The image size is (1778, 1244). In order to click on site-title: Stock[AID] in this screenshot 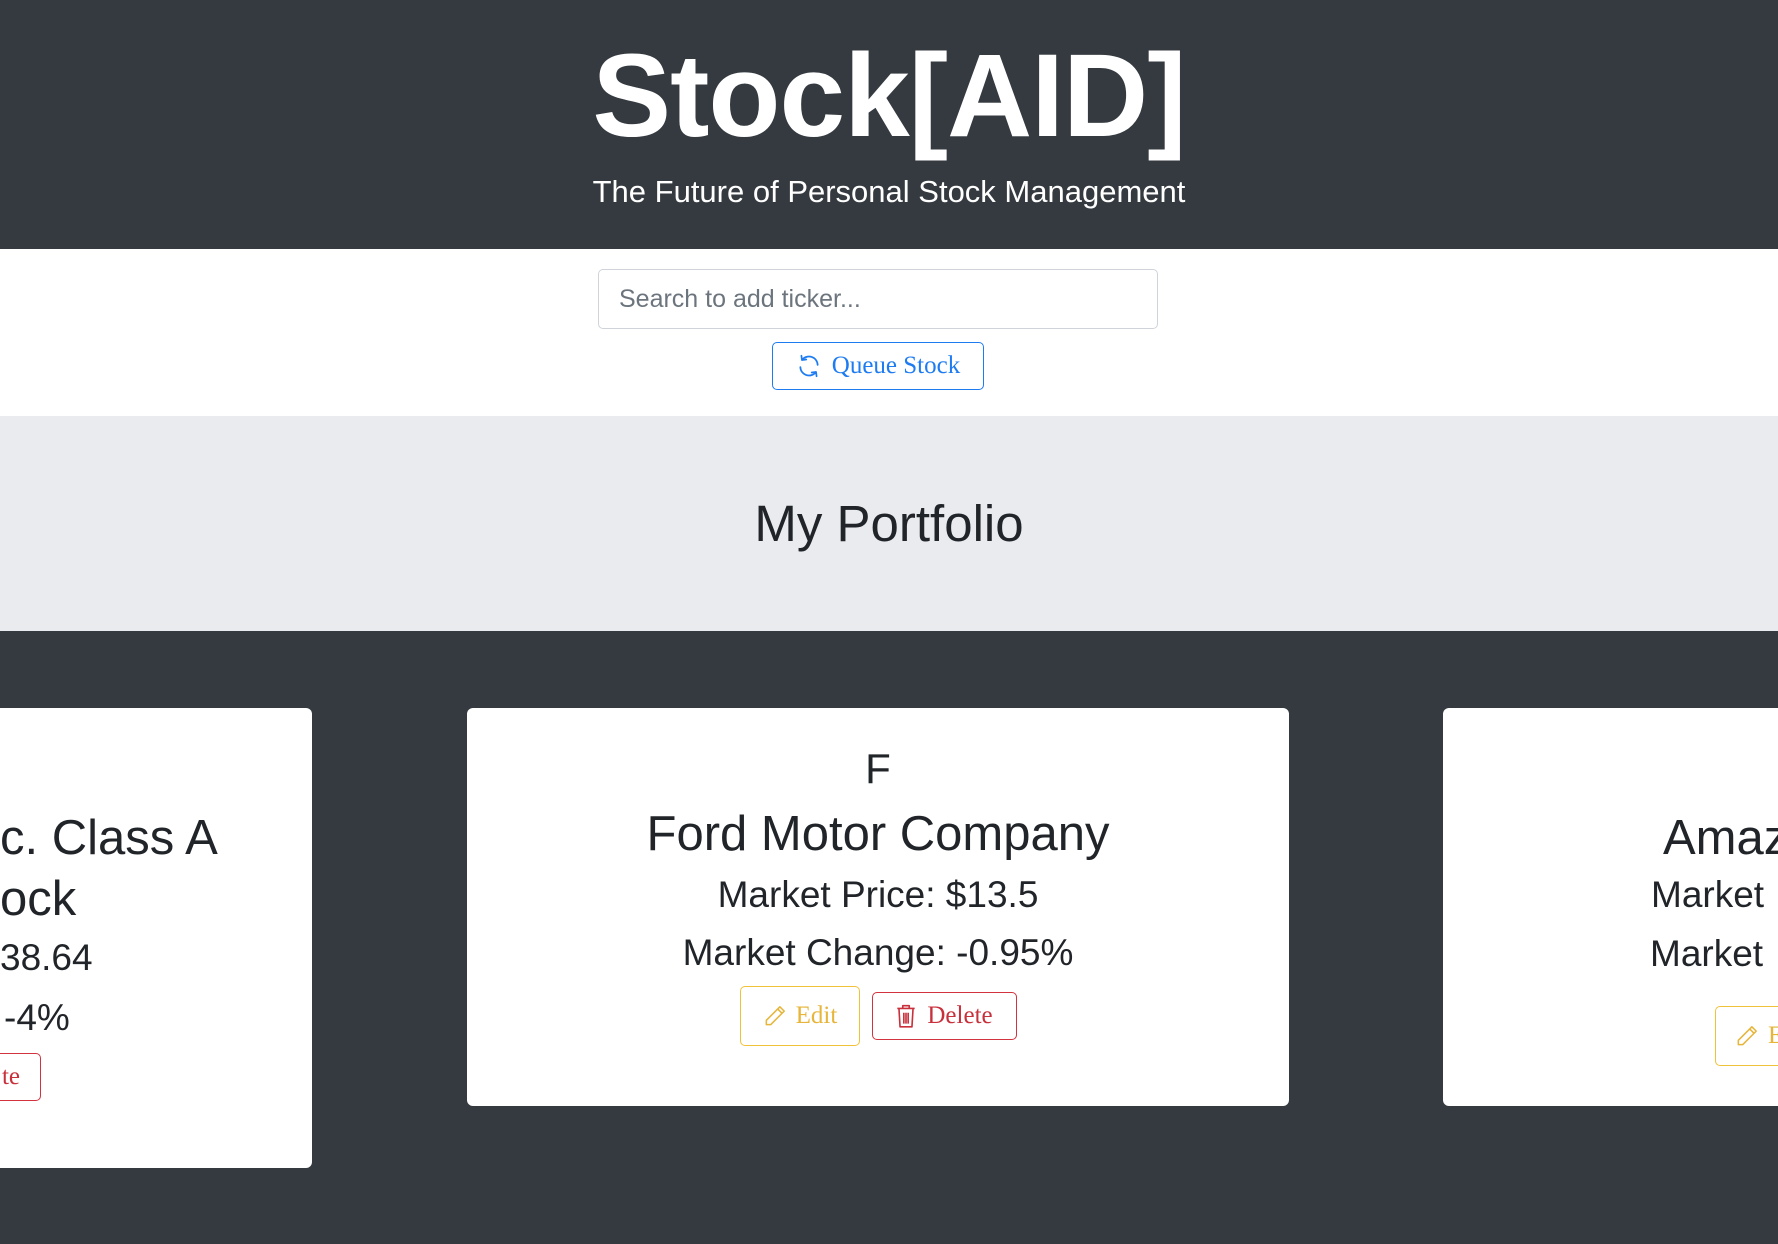, I will do `click(889, 96)`.